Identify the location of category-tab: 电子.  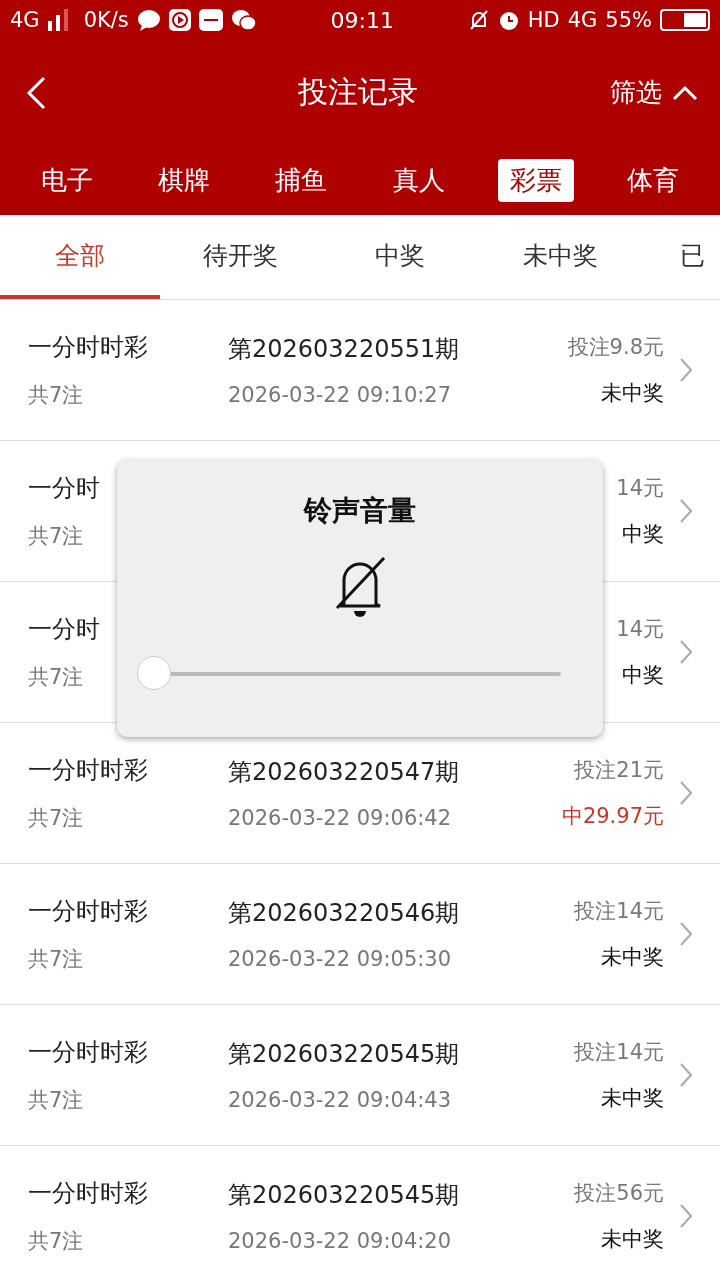
(66, 180).